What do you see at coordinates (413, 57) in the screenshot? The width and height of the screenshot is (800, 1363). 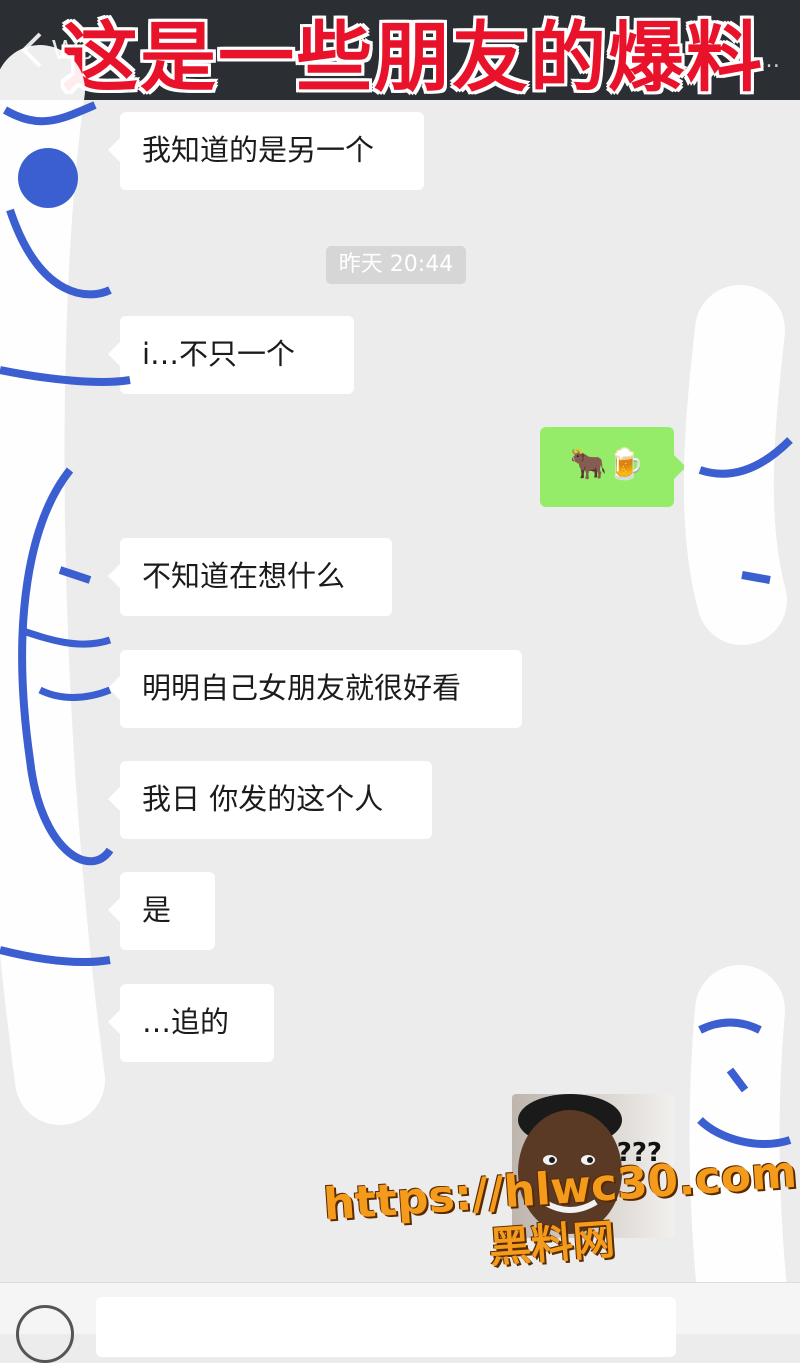 I see `overlay-caption: 这是一些朋友的爆料` at bounding box center [413, 57].